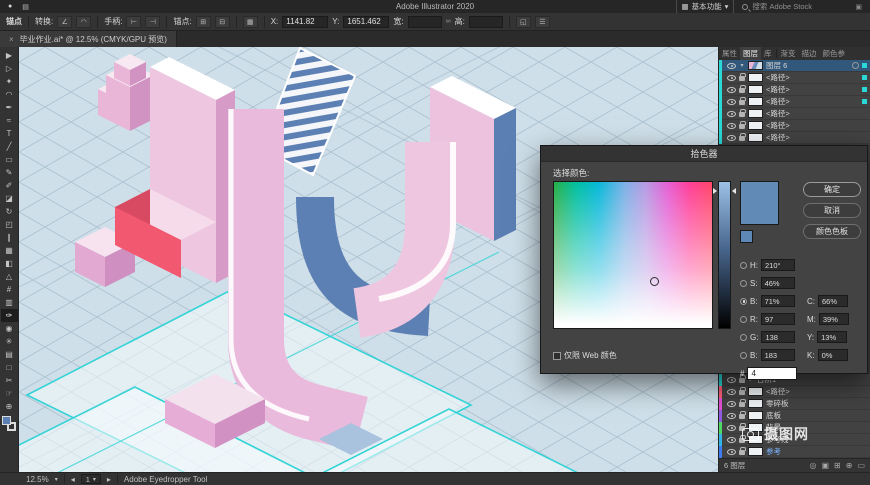 Image resolution: width=870 pixels, height=485 pixels. What do you see at coordinates (9, 315) in the screenshot?
I see `eyedropper-tool: ✑` at bounding box center [9, 315].